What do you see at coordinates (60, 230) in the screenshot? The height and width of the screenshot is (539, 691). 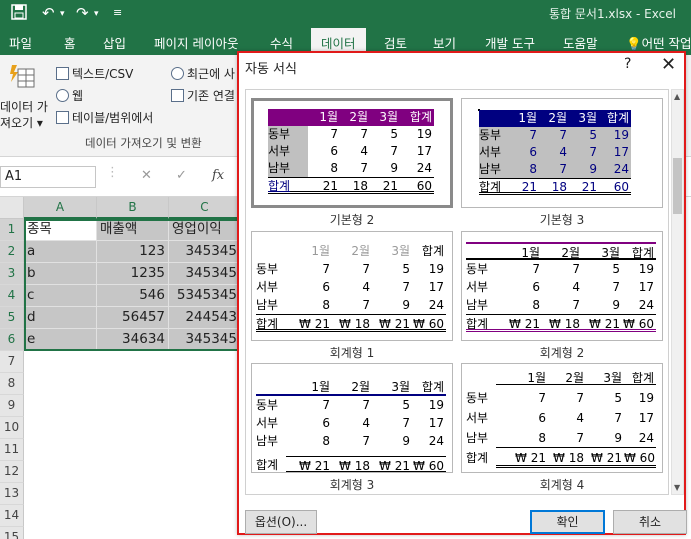 I see `cell-a1: 종목` at bounding box center [60, 230].